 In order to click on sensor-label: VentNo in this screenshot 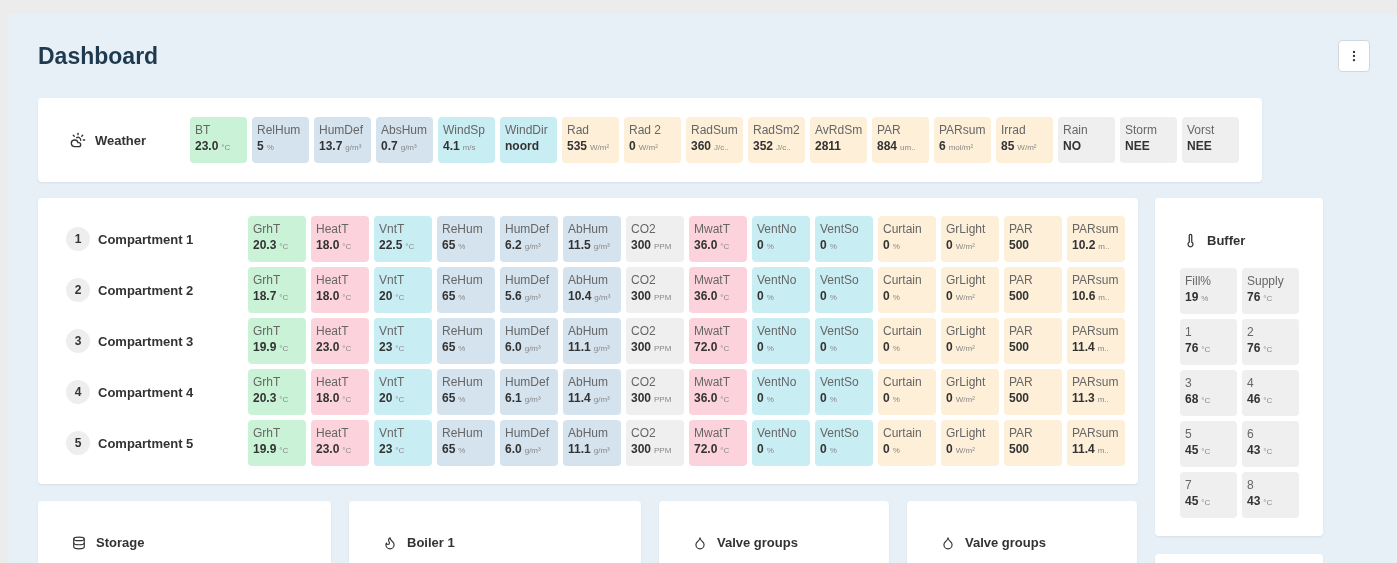, I will do `click(777, 331)`.